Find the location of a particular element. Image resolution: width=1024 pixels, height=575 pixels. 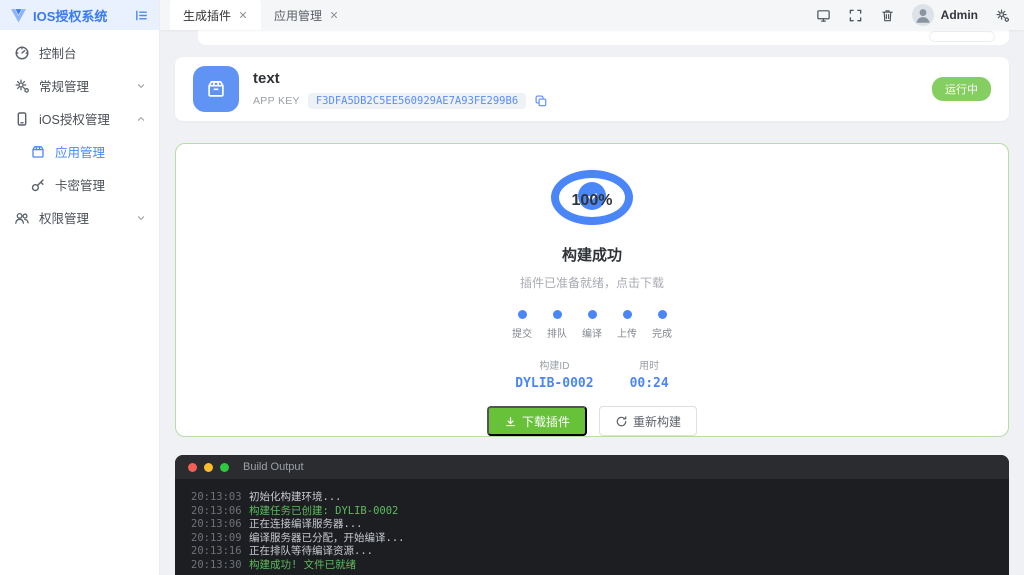

app-title: IOS授权系统 is located at coordinates (70, 16).